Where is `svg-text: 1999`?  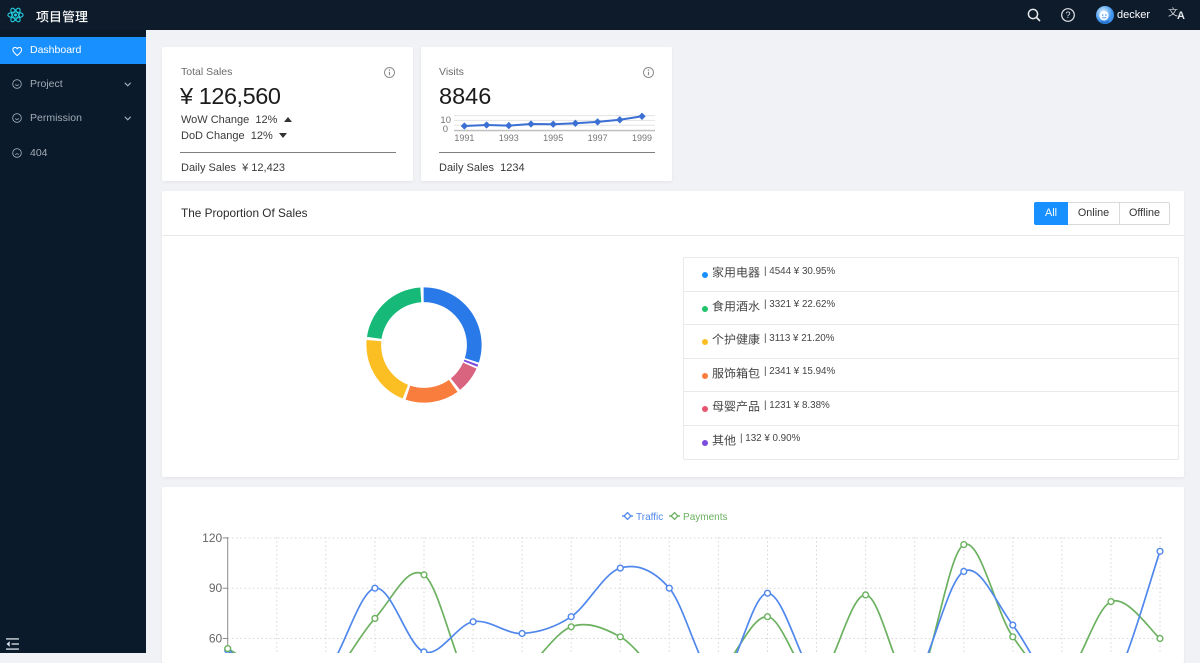
svg-text: 1999 is located at coordinates (642, 138).